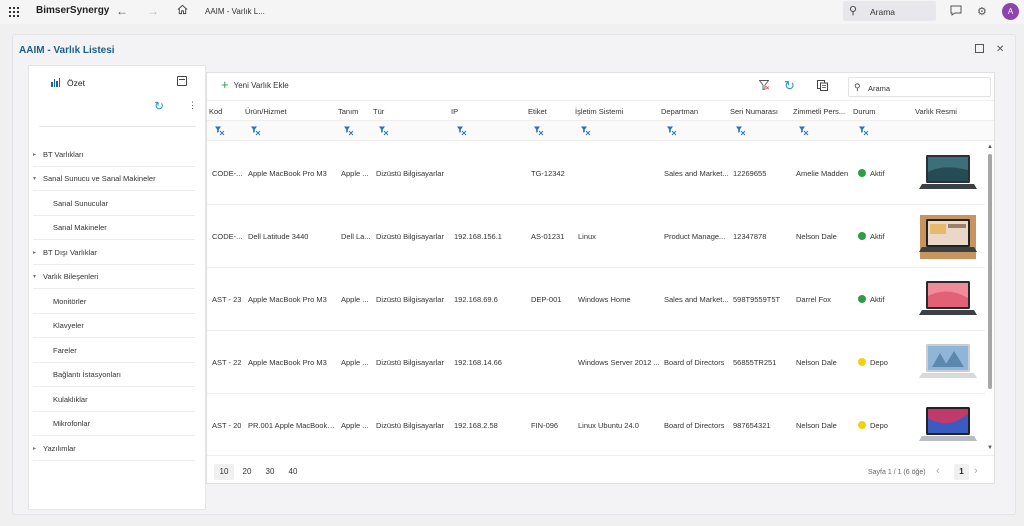  I want to click on scroll-thumb, so click(990, 271).